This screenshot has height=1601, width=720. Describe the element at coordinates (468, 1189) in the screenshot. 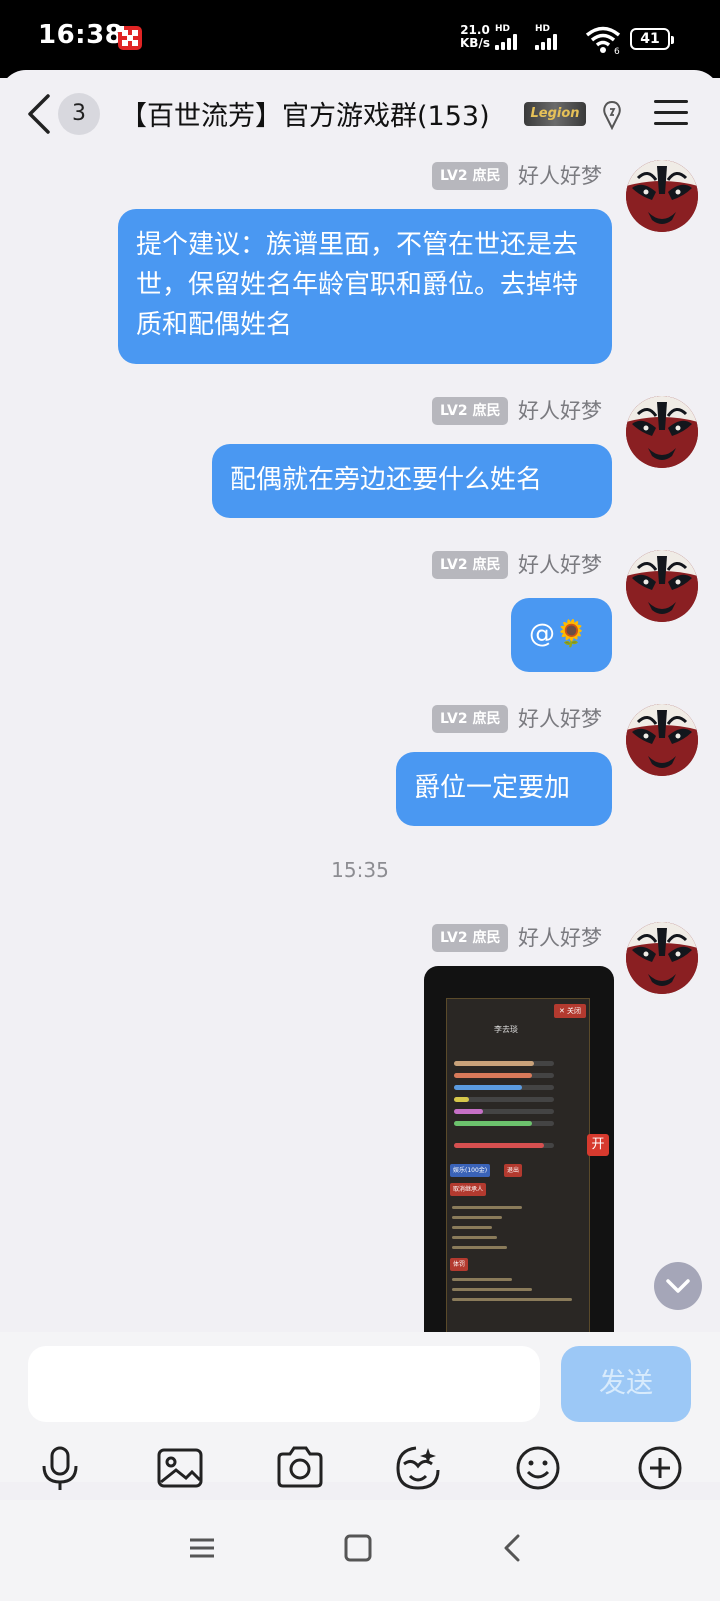

I see `screenshot-cancel-heir-button: 取消继承人` at that location.